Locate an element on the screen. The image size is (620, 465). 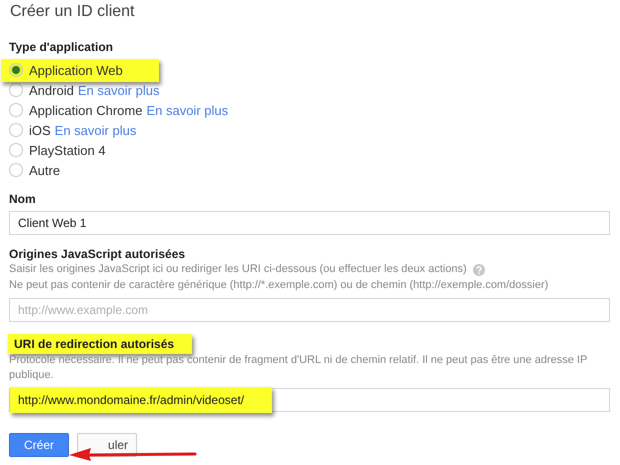
field-label: Origines JavaScript autorisées is located at coordinates (97, 254).